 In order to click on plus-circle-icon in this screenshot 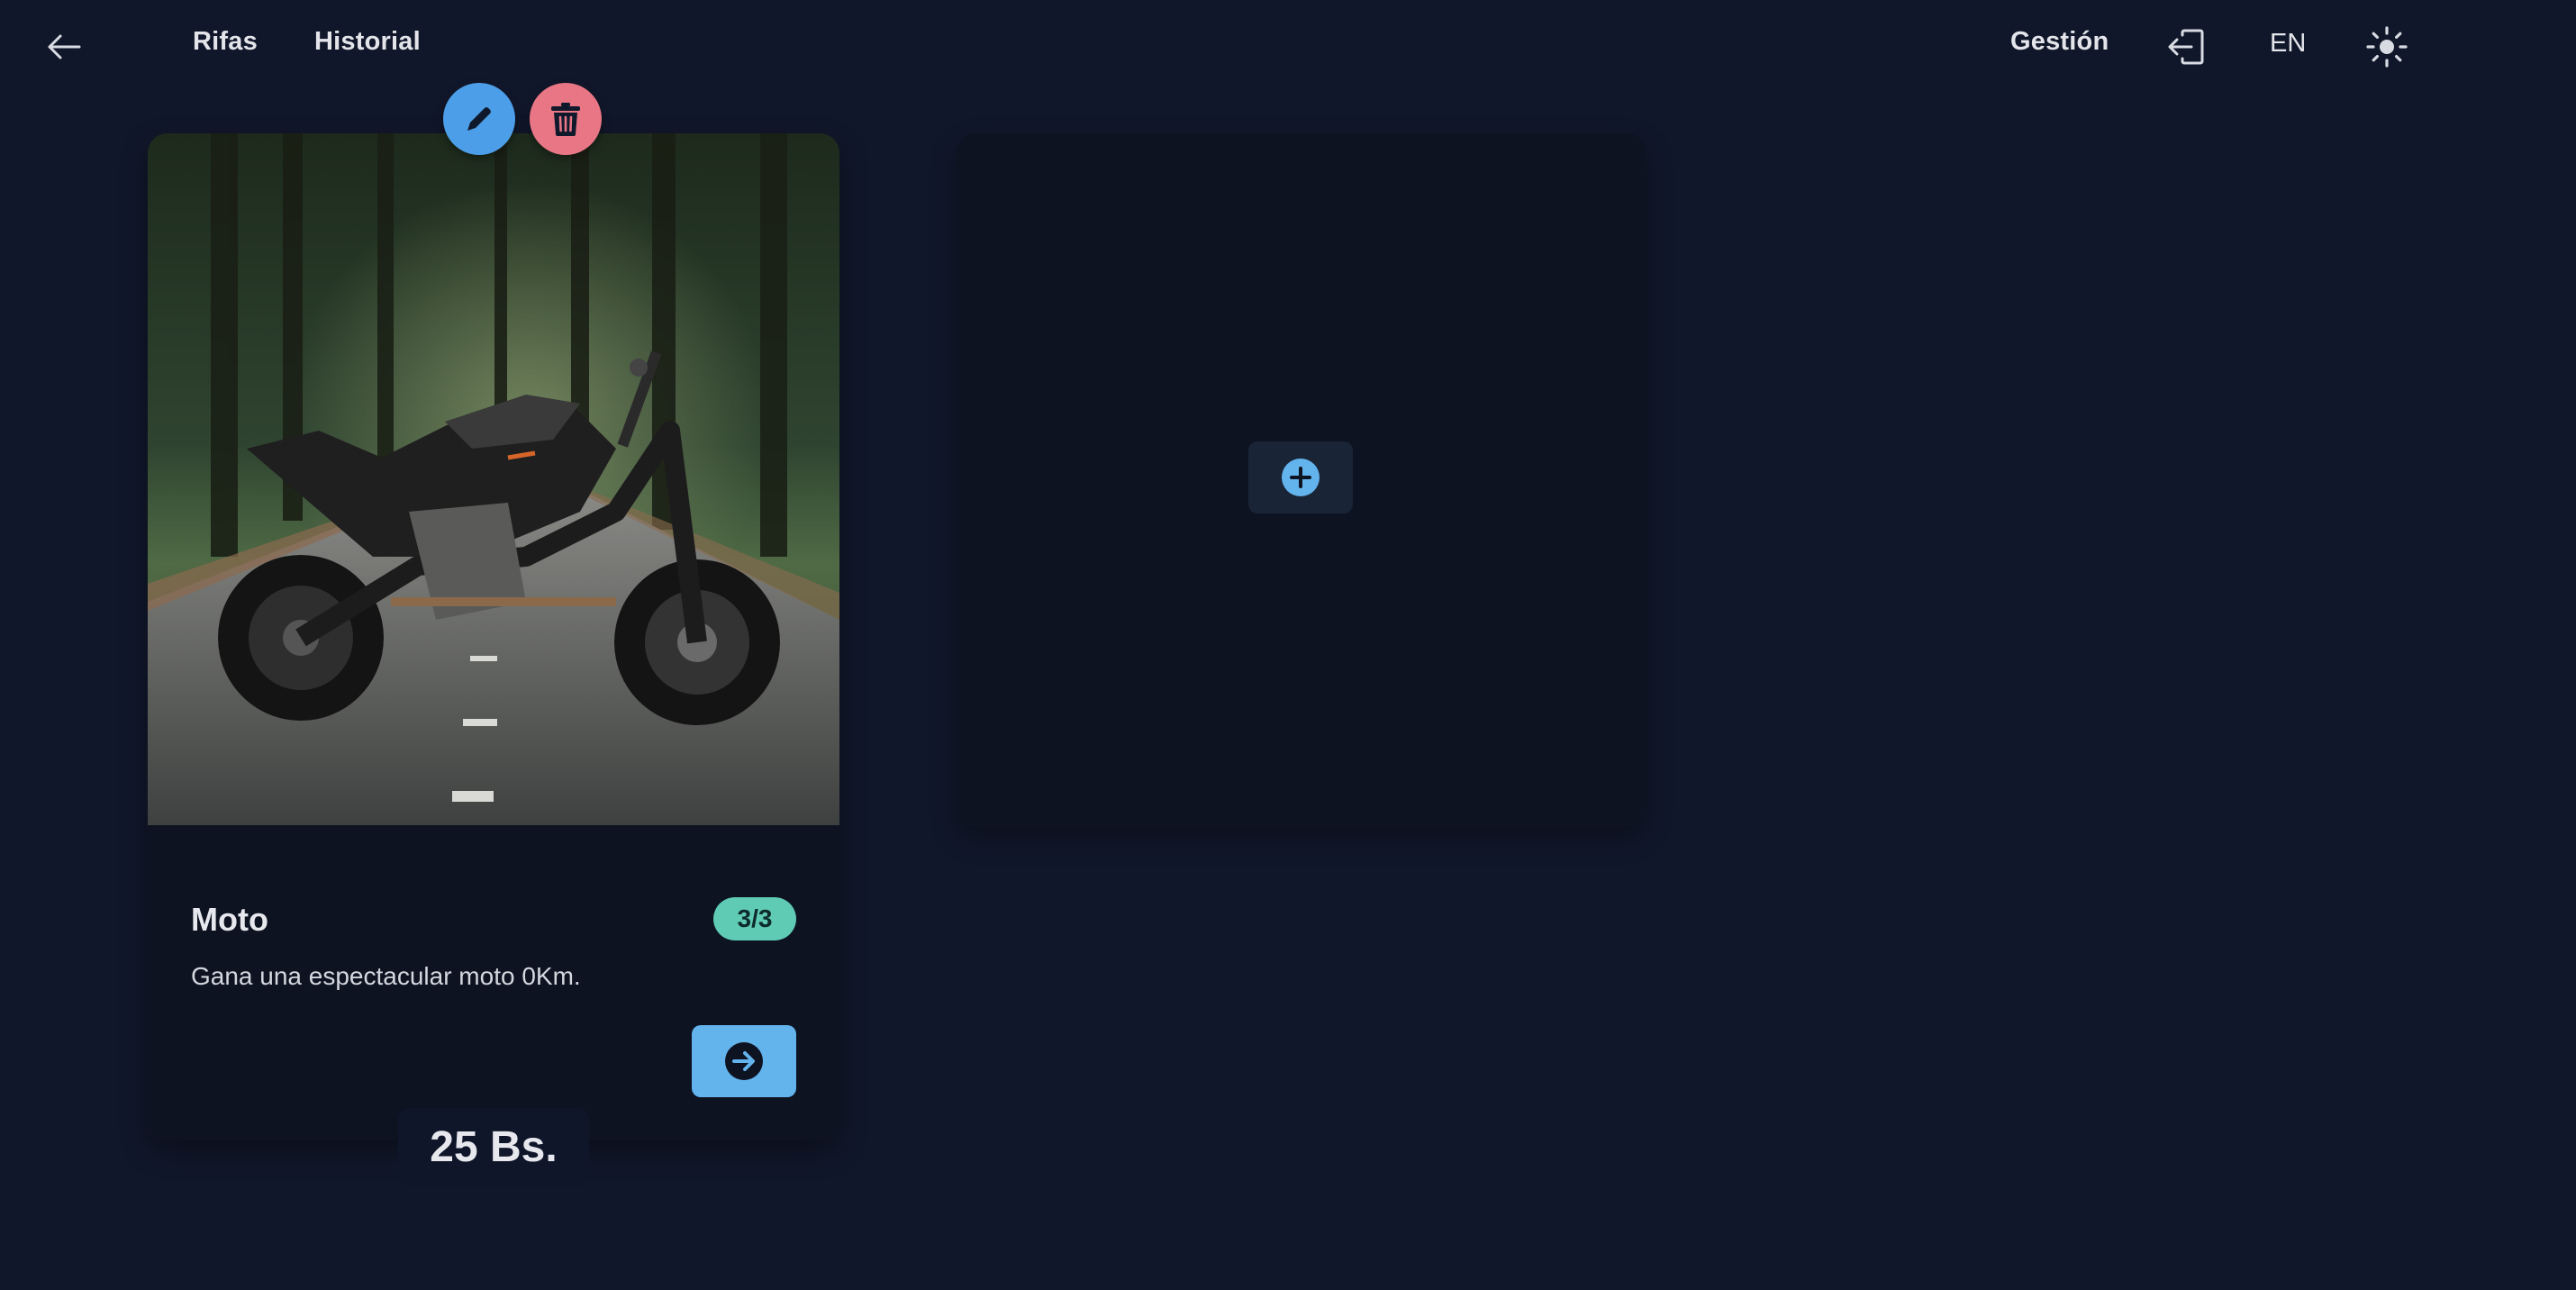, I will do `click(1301, 477)`.